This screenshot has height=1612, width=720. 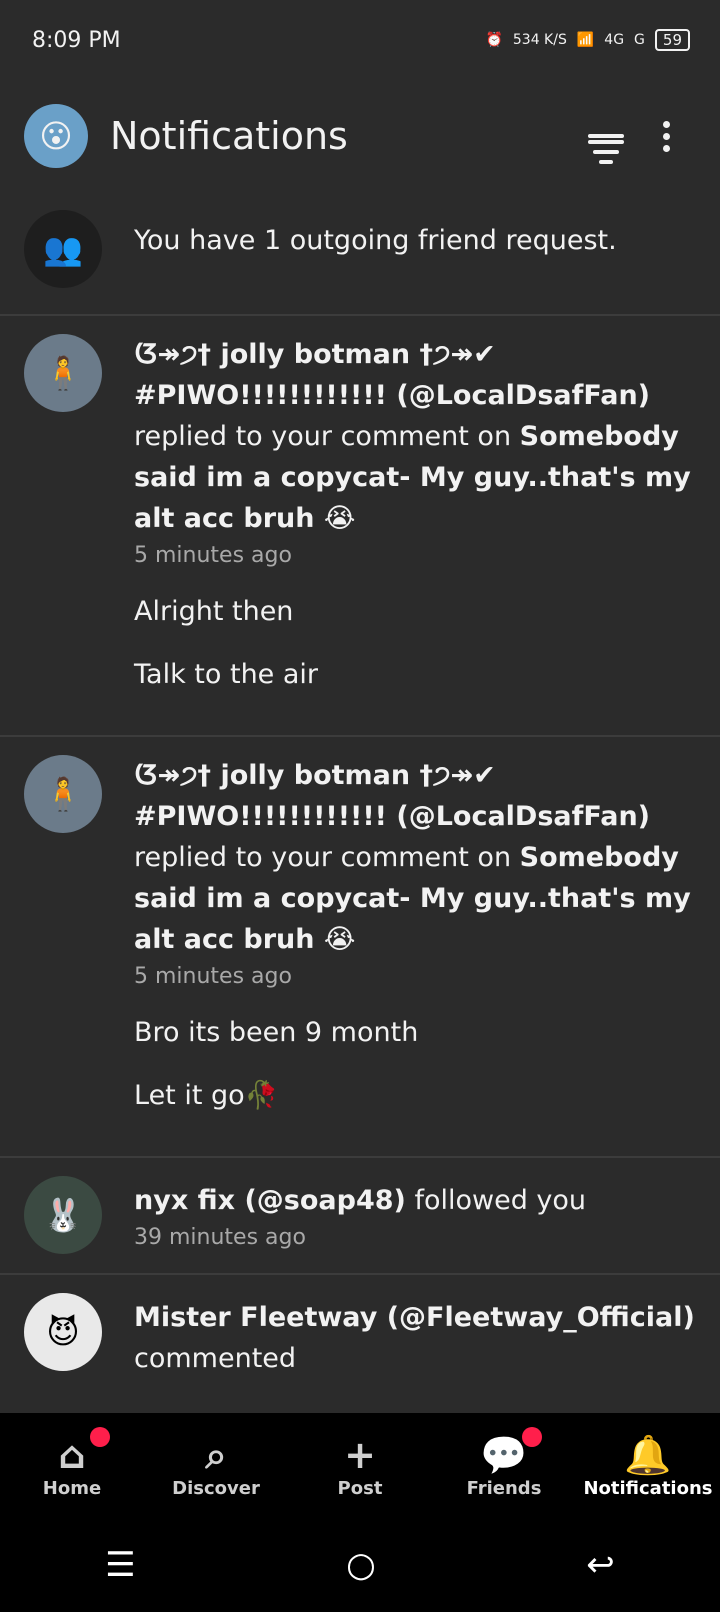 I want to click on home-icon: ⌂, so click(x=72, y=1454).